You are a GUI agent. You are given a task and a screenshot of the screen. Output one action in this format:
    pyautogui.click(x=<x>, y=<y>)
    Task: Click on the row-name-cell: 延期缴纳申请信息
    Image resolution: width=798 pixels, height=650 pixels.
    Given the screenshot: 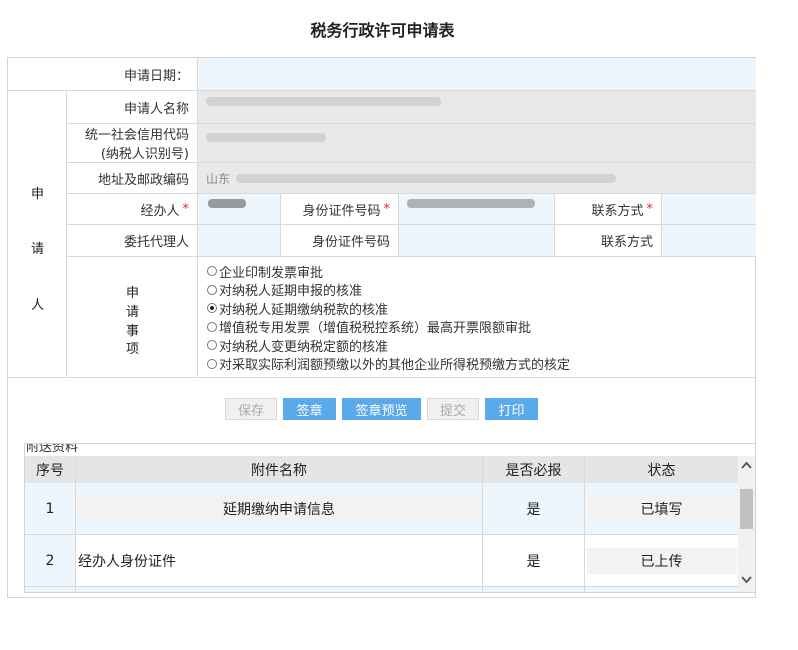 What is the action you would take?
    pyautogui.click(x=279, y=508)
    